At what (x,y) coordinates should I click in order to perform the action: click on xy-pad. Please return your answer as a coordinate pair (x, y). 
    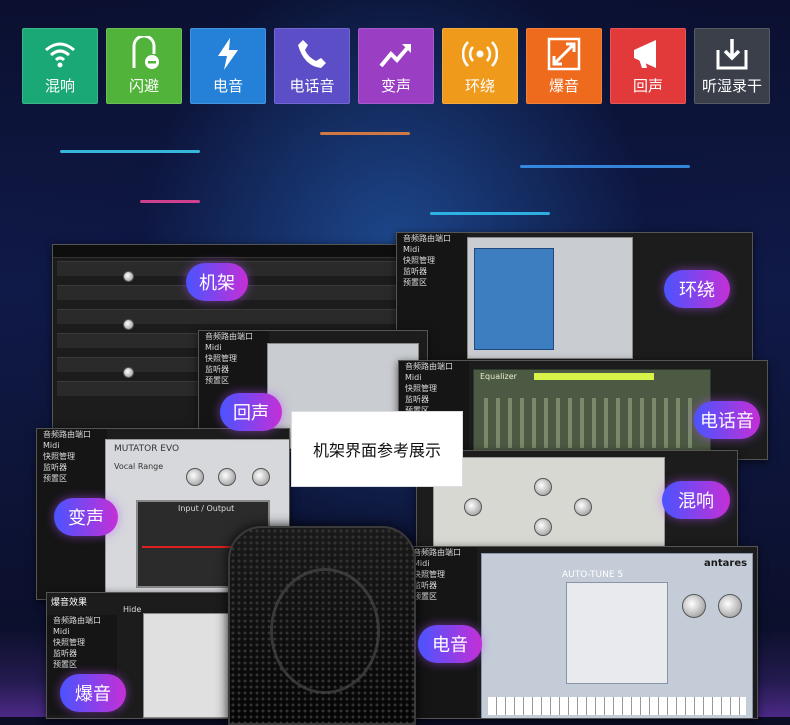
    Looking at the image, I should click on (514, 299).